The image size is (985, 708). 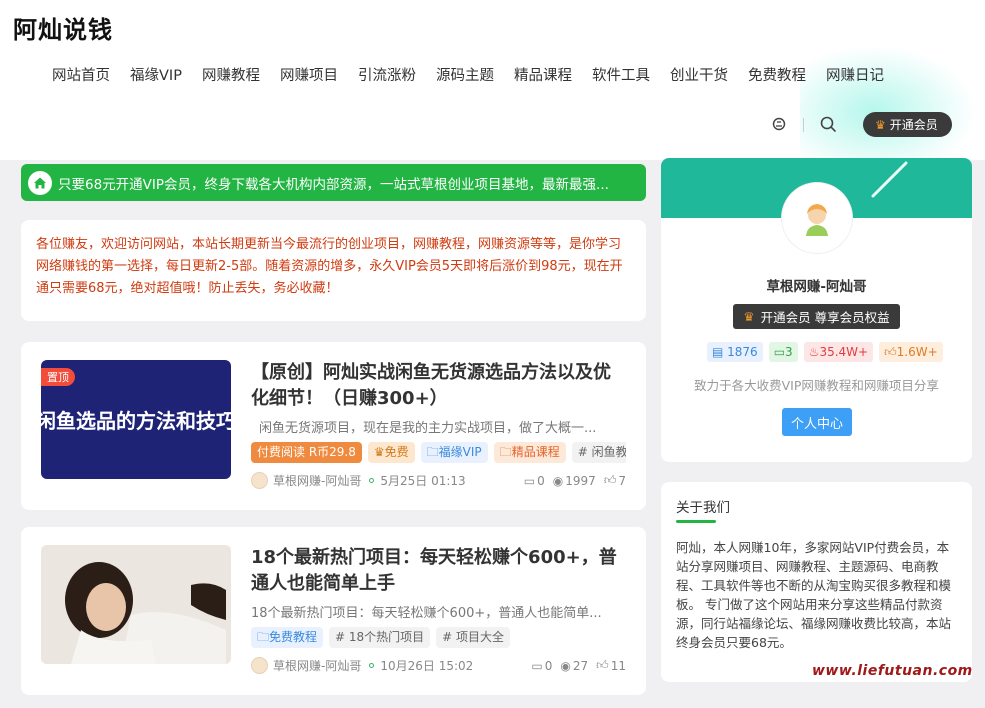 I want to click on tag-category-courses: 🗀精品课程, so click(x=529, y=452).